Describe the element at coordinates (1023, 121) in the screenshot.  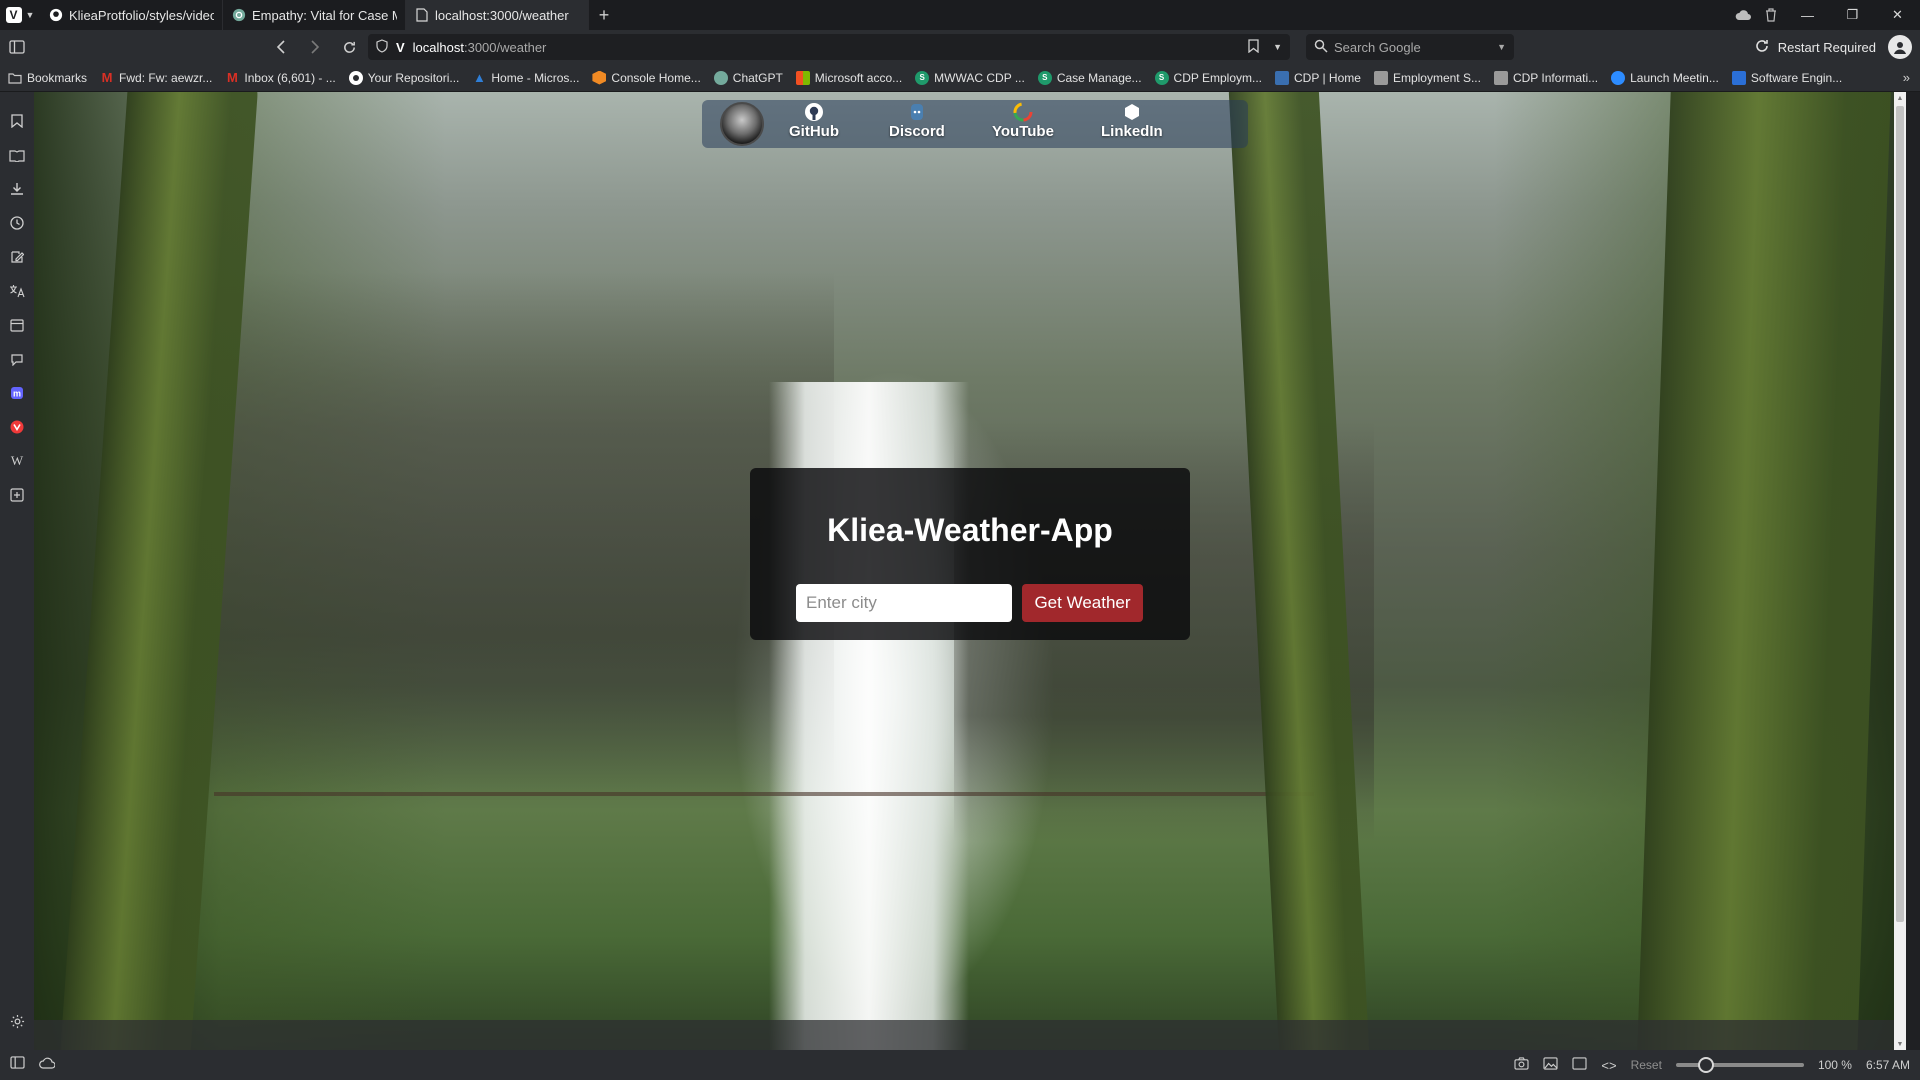
I see `youtube-link: YouTube` at that location.